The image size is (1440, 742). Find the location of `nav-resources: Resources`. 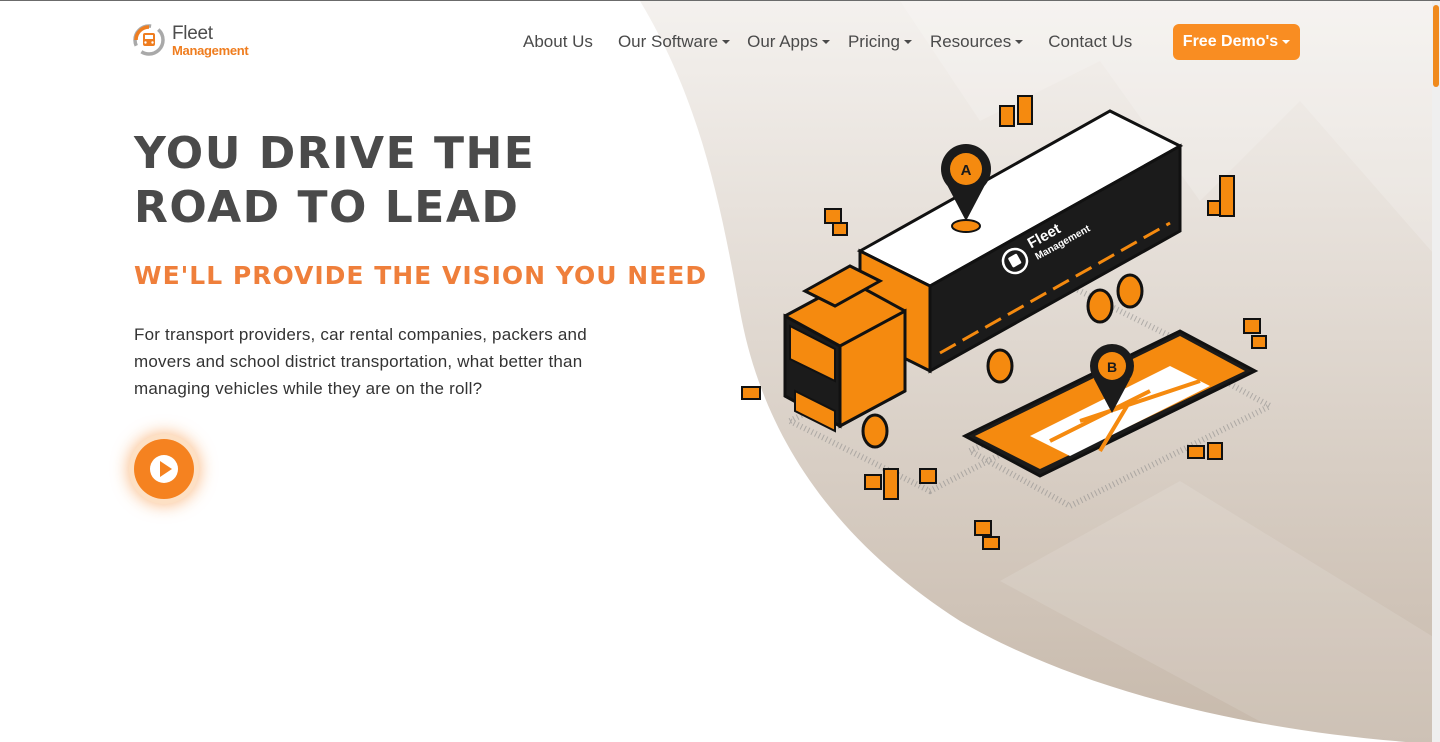

nav-resources: Resources is located at coordinates (976, 42).